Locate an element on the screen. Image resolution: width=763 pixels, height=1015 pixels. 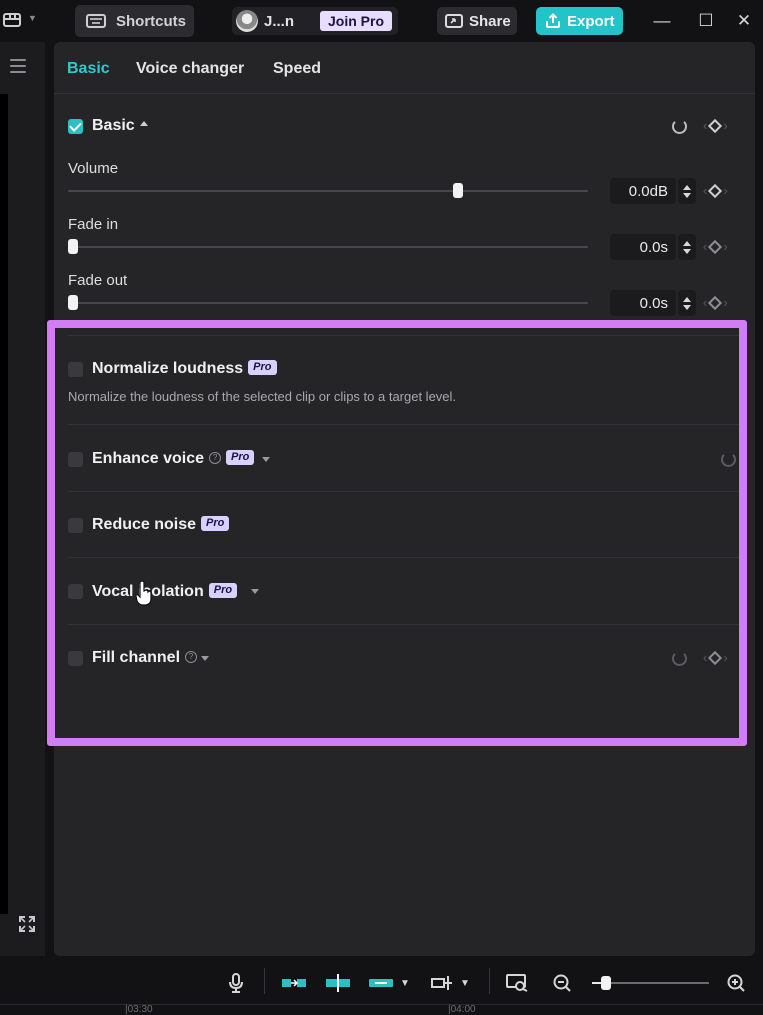
user-account: J...n Join Pro is located at coordinates (315, 21).